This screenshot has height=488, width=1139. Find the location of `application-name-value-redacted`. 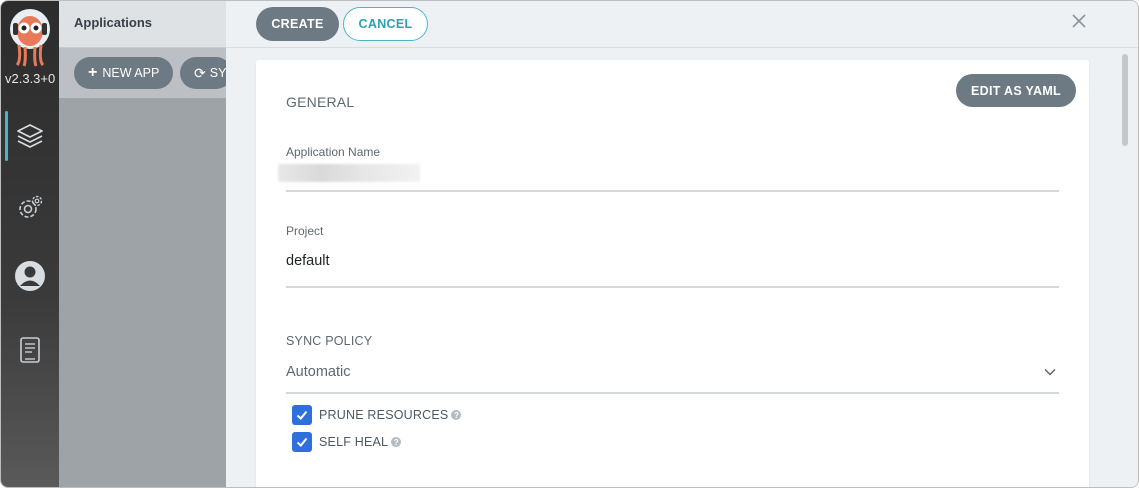

application-name-value-redacted is located at coordinates (349, 173).